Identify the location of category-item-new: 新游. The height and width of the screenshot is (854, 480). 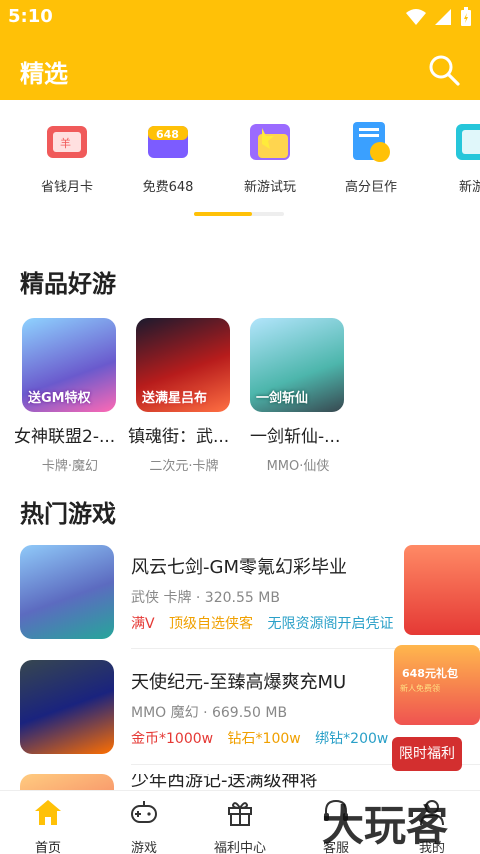
(451, 153).